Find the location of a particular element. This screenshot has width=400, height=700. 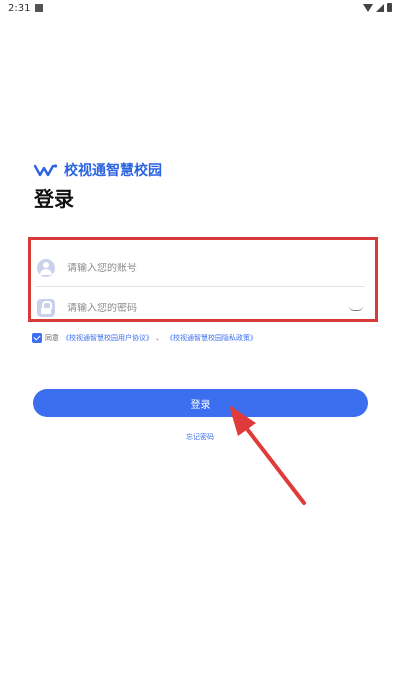

user-agreement-link: 《校视通智慧校园用户协议》 is located at coordinates (107, 338).